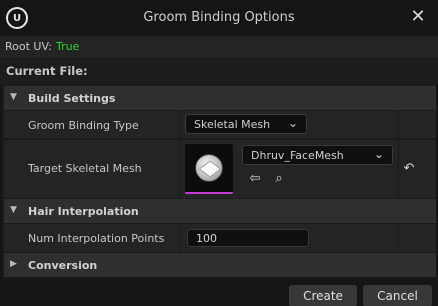 This screenshot has width=438, height=306. I want to click on cube-icon, so click(210, 169).